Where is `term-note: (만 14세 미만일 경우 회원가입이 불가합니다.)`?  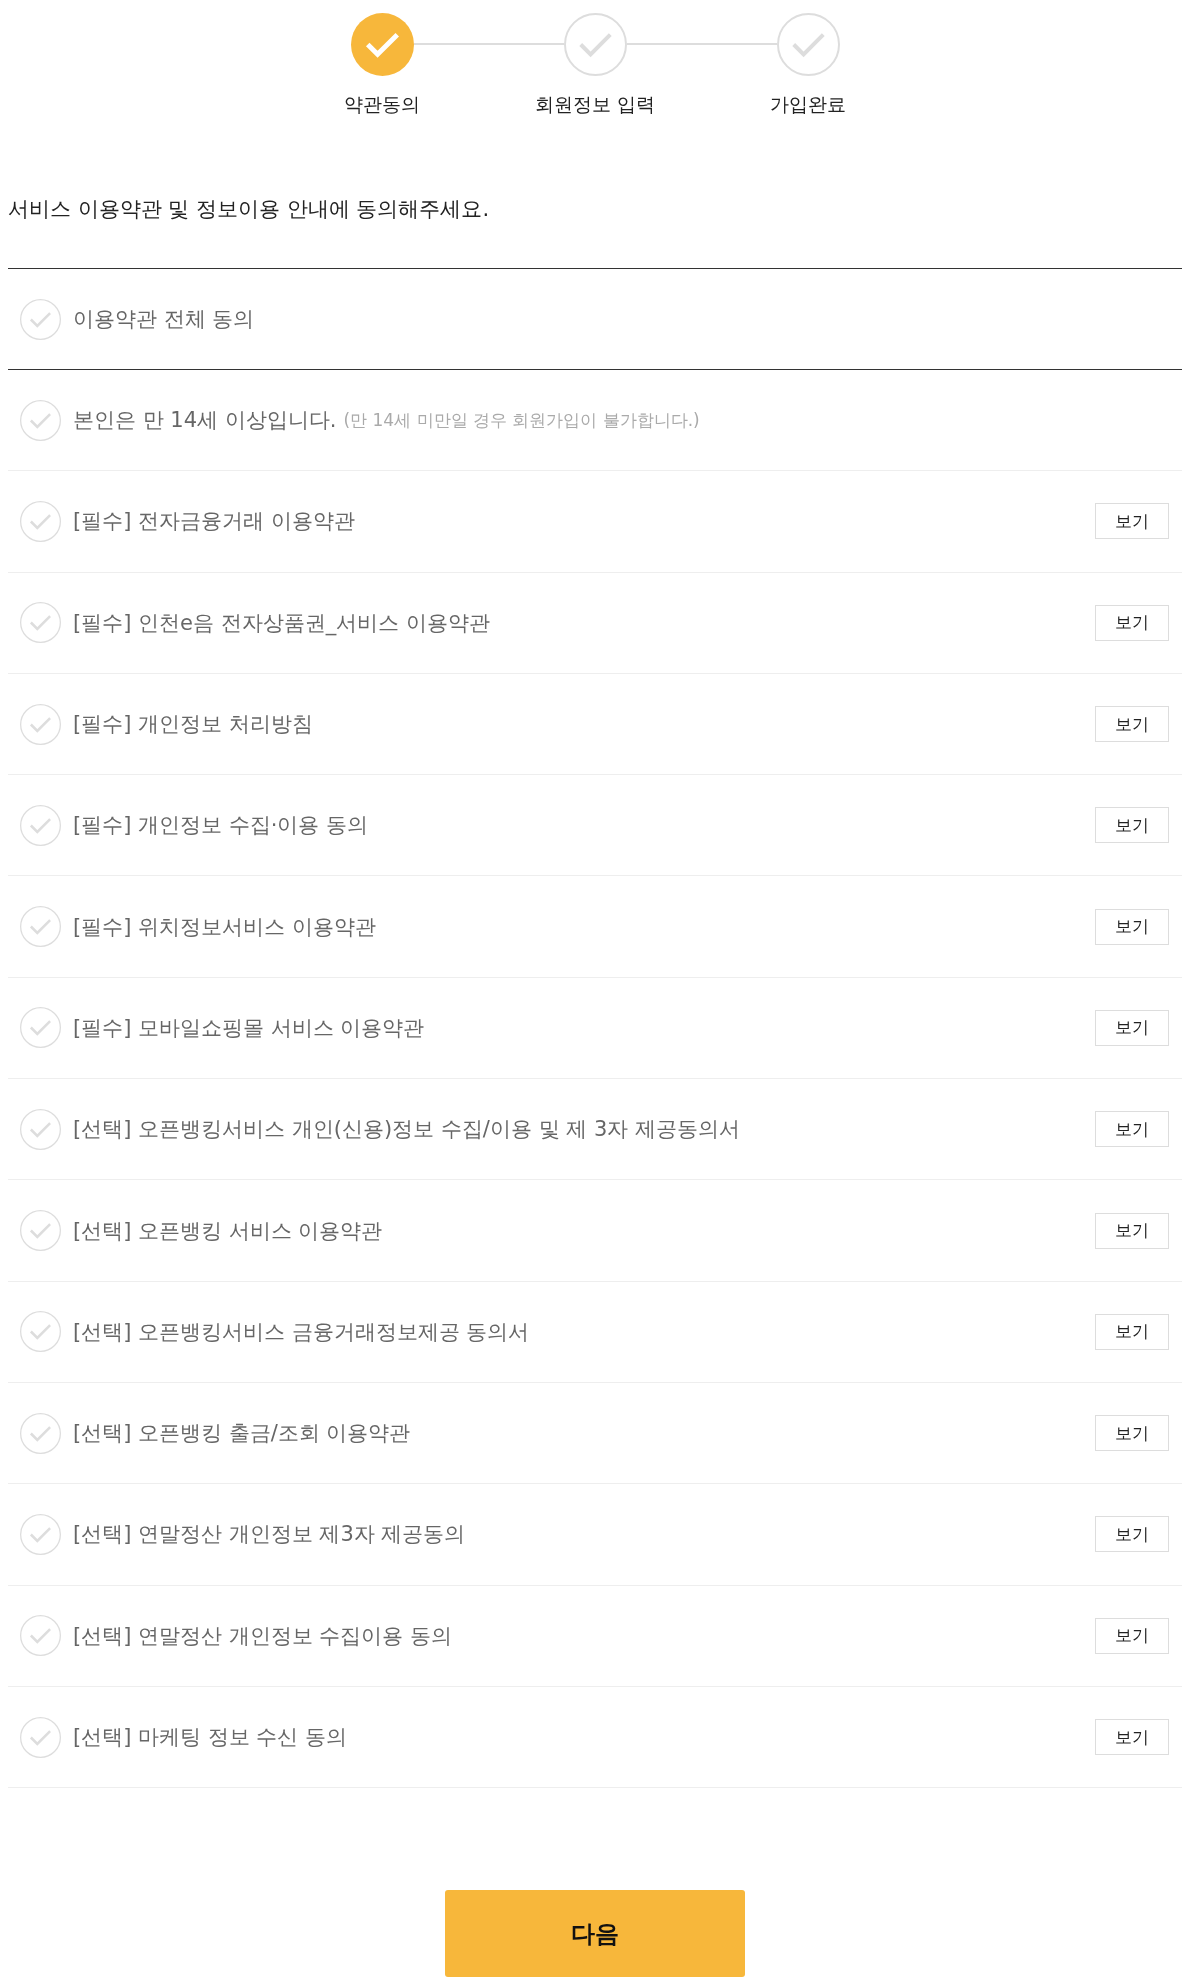
term-note: (만 14세 미만일 경우 회원가입이 불가합니다.) is located at coordinates (521, 421).